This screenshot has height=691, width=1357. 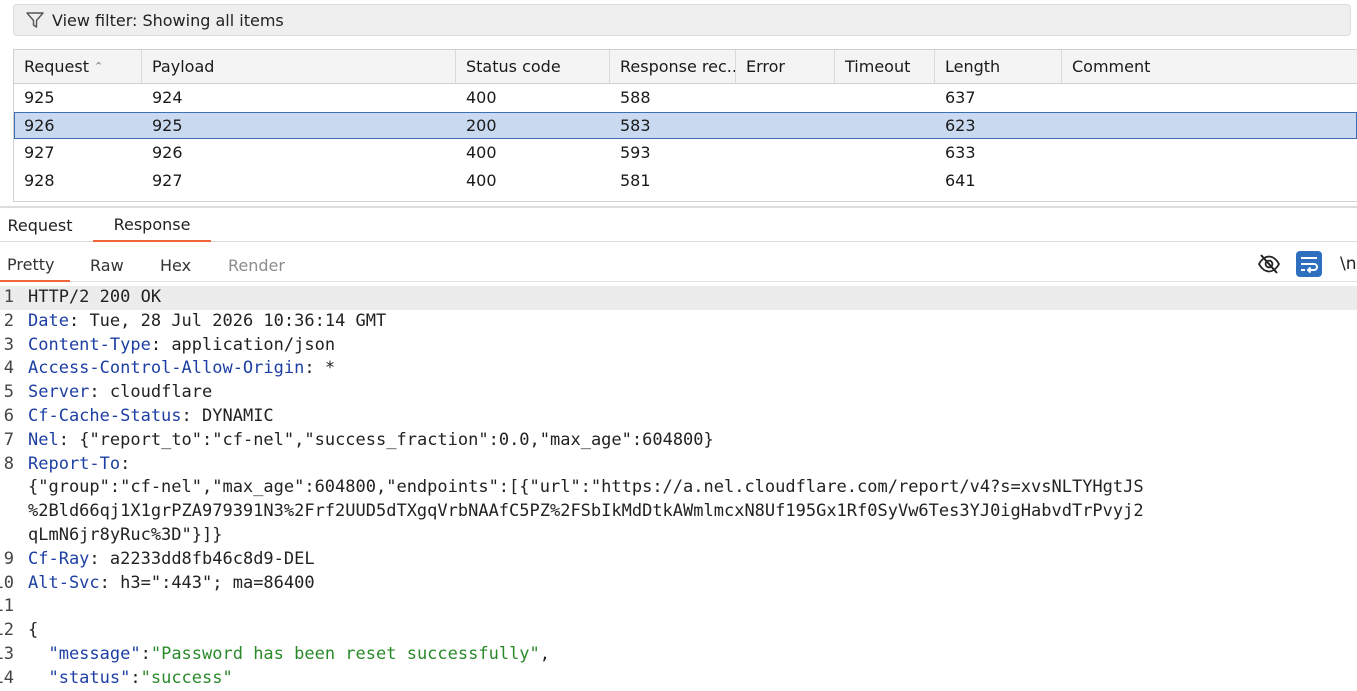 What do you see at coordinates (167, 153) in the screenshot?
I see `cell-payload: 926` at bounding box center [167, 153].